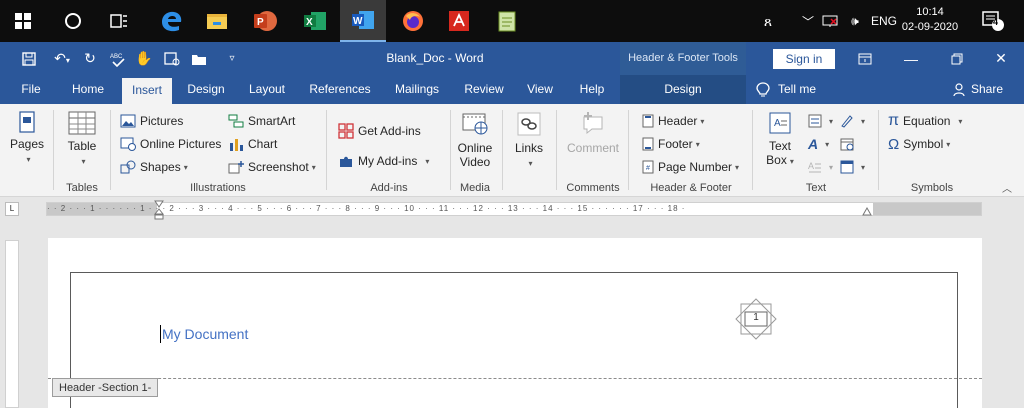 Image resolution: width=1024 pixels, height=408 pixels. Describe the element at coordinates (206, 89) in the screenshot. I see `tab-design: Design` at that location.